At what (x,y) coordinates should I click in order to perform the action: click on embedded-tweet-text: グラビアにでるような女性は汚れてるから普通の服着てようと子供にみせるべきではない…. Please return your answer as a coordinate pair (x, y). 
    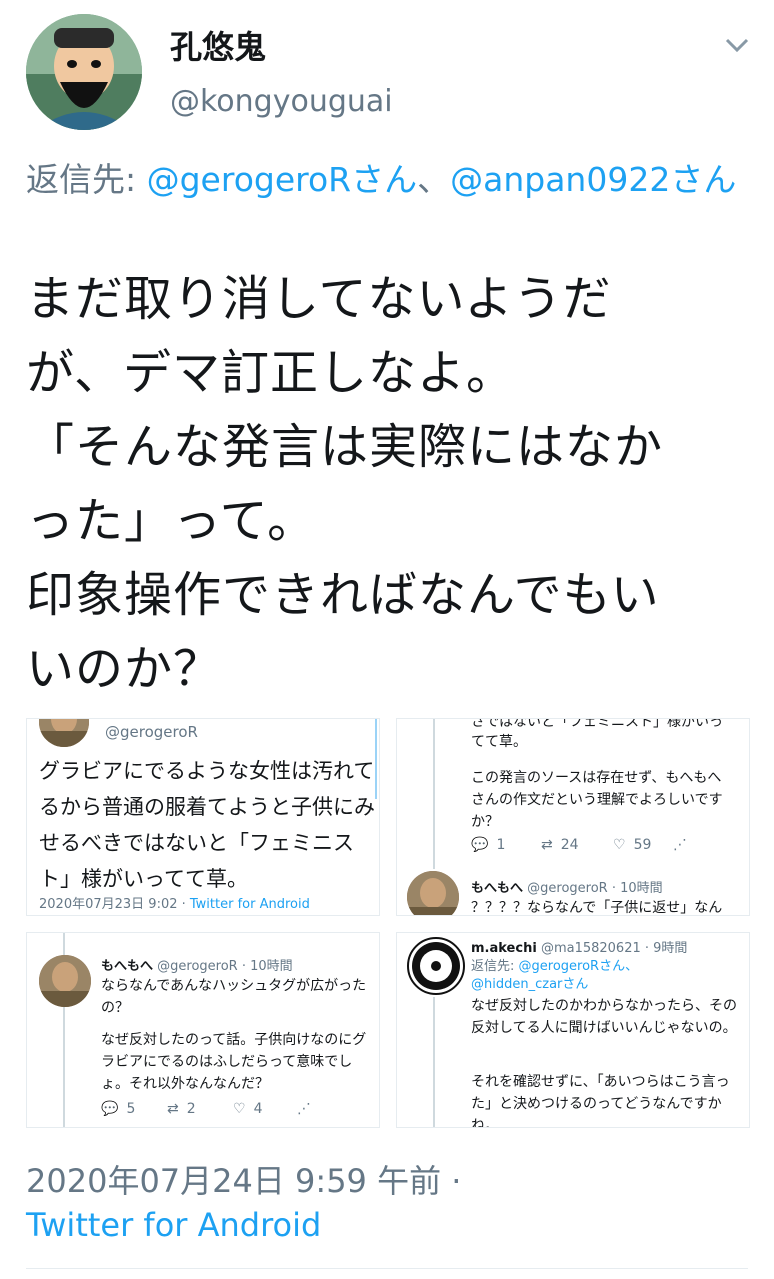
    Looking at the image, I should click on (207, 825).